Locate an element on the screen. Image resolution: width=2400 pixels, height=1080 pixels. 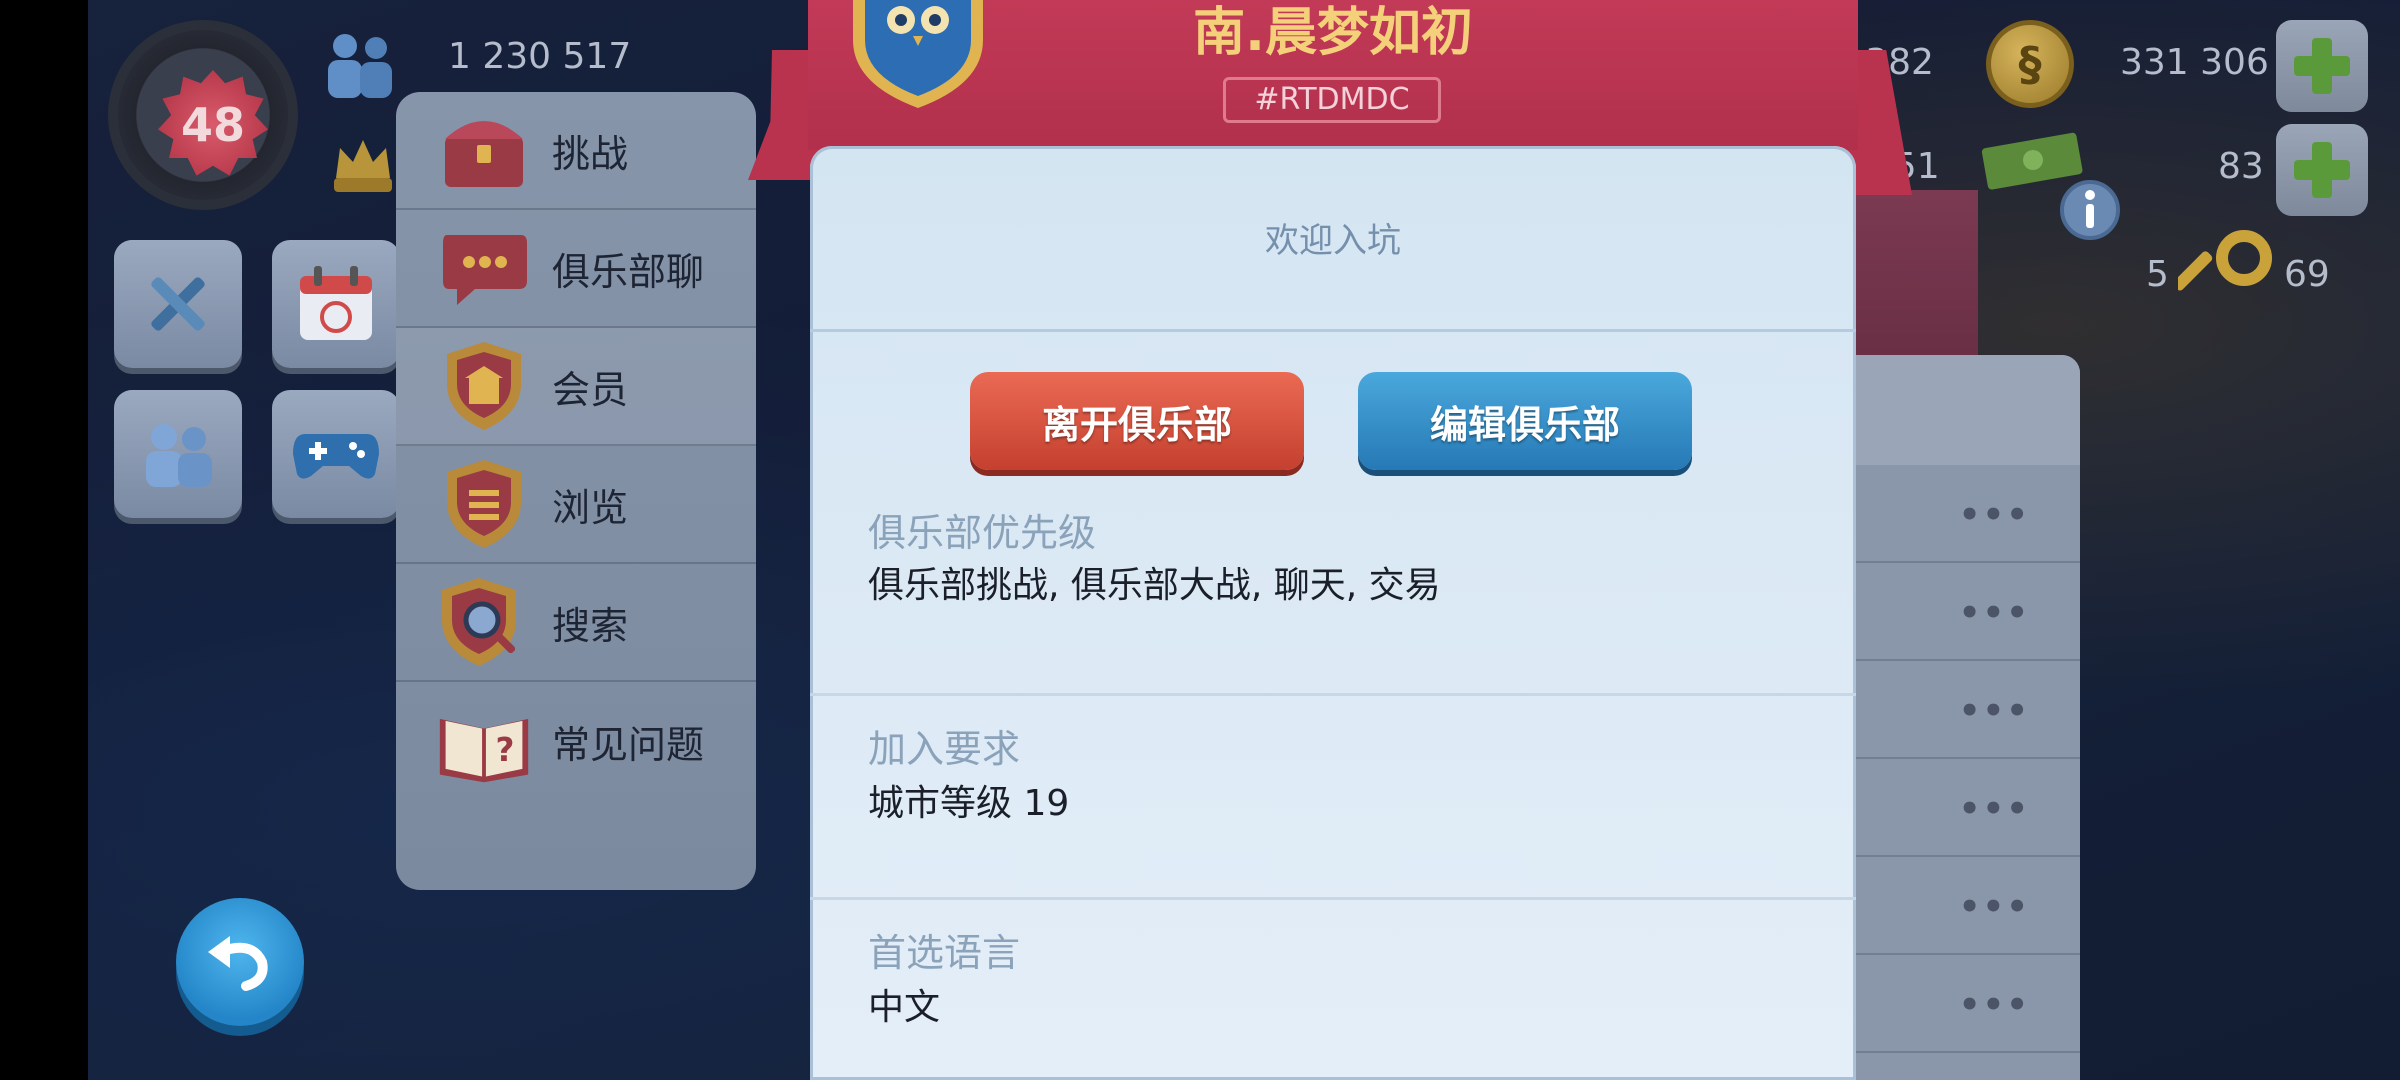
undo-arrow-icon is located at coordinates (238, 963).